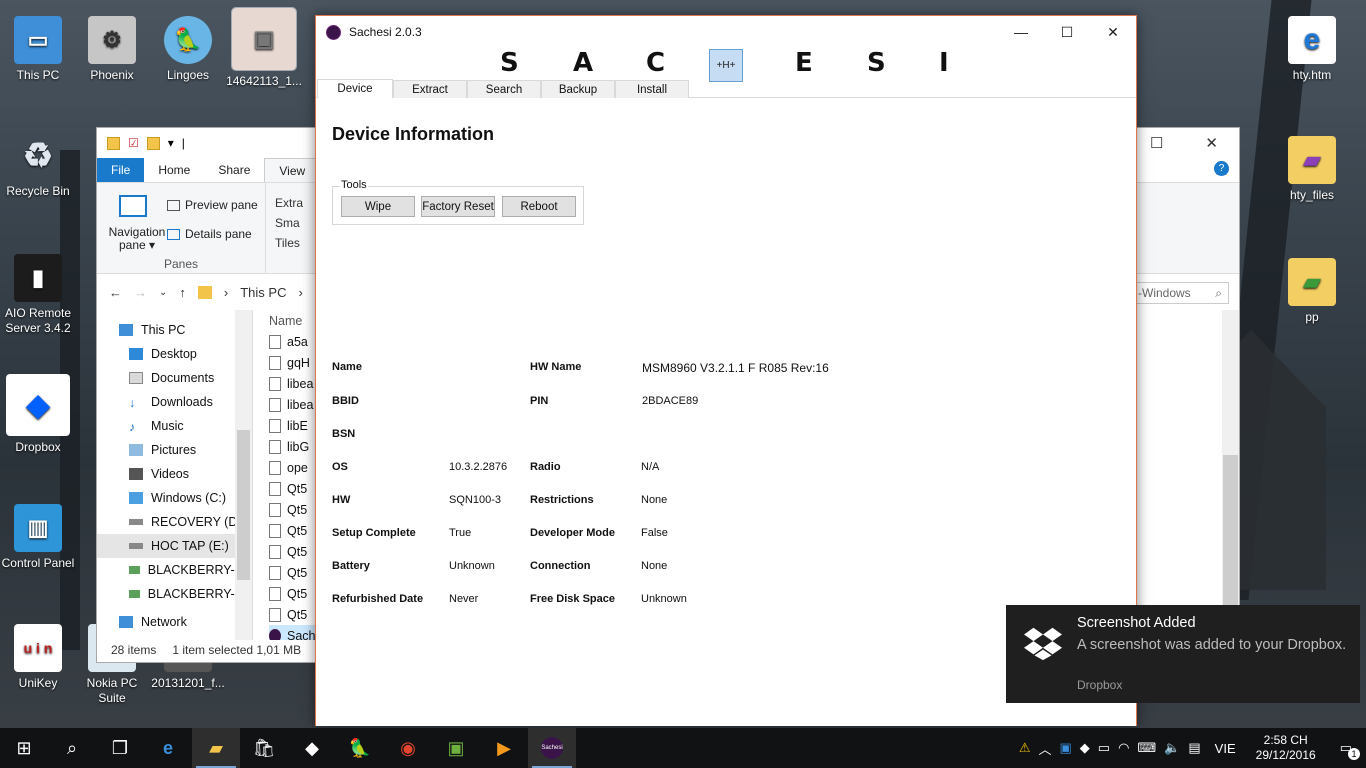 This screenshot has width=1366, height=768. What do you see at coordinates (1286, 748) in the screenshot?
I see `clock: 2:58 CH 29/12/2016` at bounding box center [1286, 748].